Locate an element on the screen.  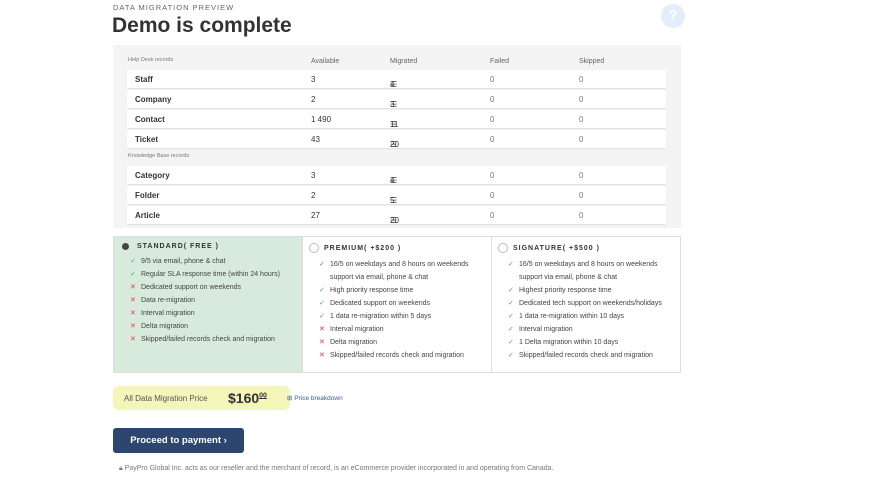
proceed-label: Proceed to payment is located at coordinates (175, 440).